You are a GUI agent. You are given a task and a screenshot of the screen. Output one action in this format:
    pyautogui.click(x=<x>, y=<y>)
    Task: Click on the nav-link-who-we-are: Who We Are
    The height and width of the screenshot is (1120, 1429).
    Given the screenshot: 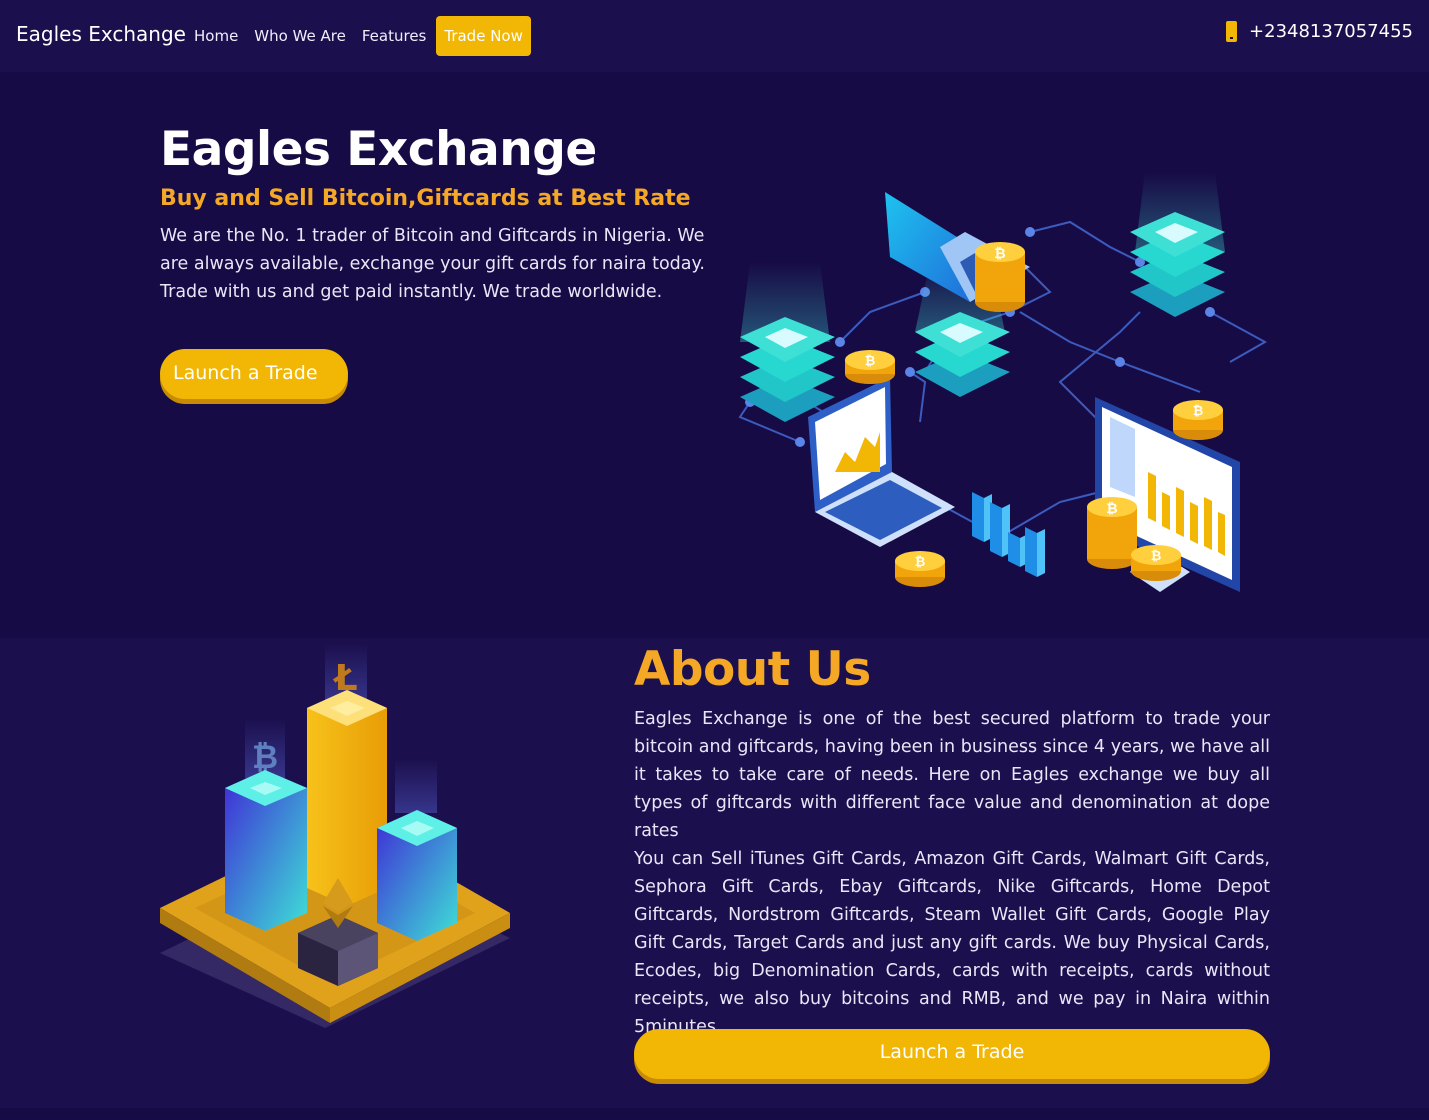 What is the action you would take?
    pyautogui.click(x=300, y=36)
    